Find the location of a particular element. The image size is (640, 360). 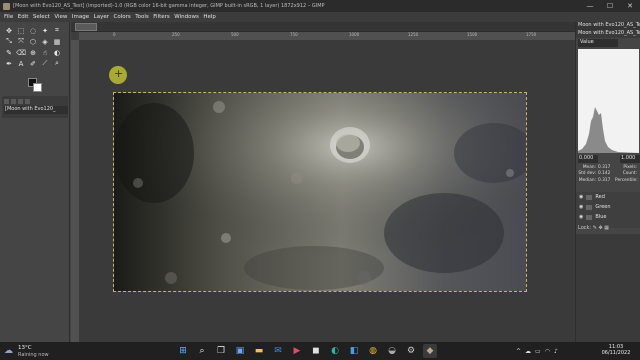

dodge-icon: ◐ is located at coordinates (57, 52).